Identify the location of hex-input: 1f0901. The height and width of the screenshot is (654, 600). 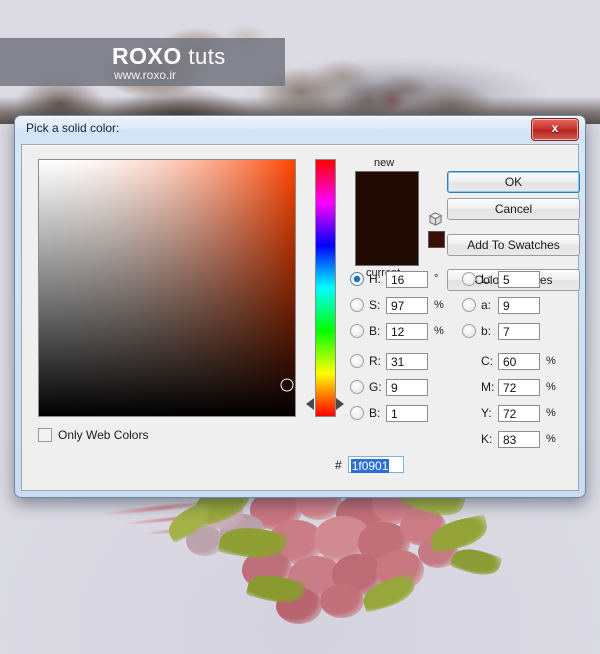
(375, 464).